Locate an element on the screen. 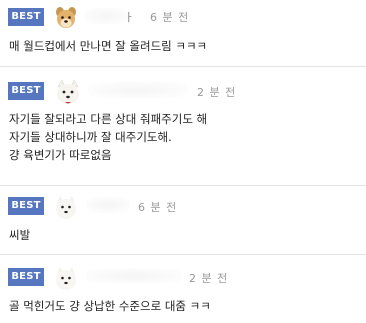 Image resolution: width=366 pixels, height=323 pixels. comment-text: 골 먹힌거도 걍 상납한 수준으로 대줌 ㅋㅋ is located at coordinates (110, 306).